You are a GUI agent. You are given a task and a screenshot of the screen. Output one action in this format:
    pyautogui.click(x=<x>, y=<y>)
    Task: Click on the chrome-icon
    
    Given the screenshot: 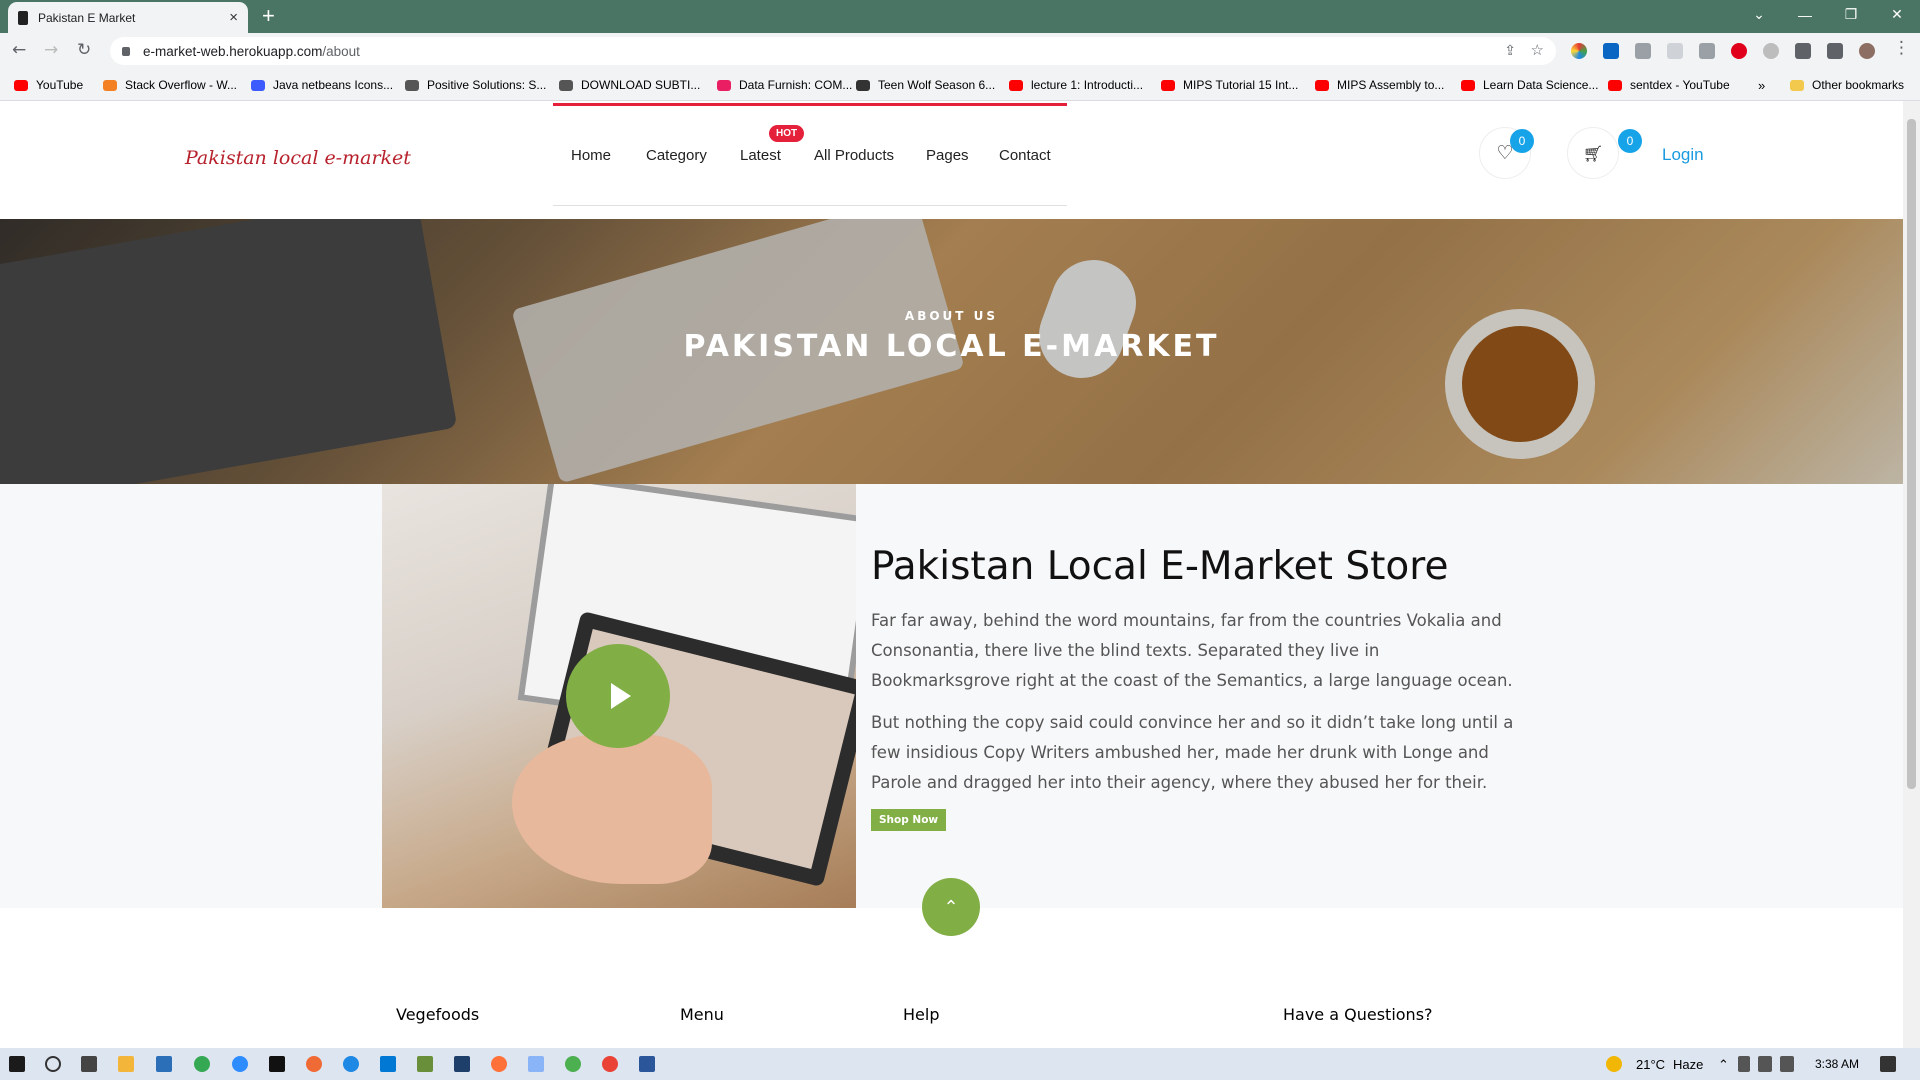 What is the action you would take?
    pyautogui.click(x=202, y=1064)
    